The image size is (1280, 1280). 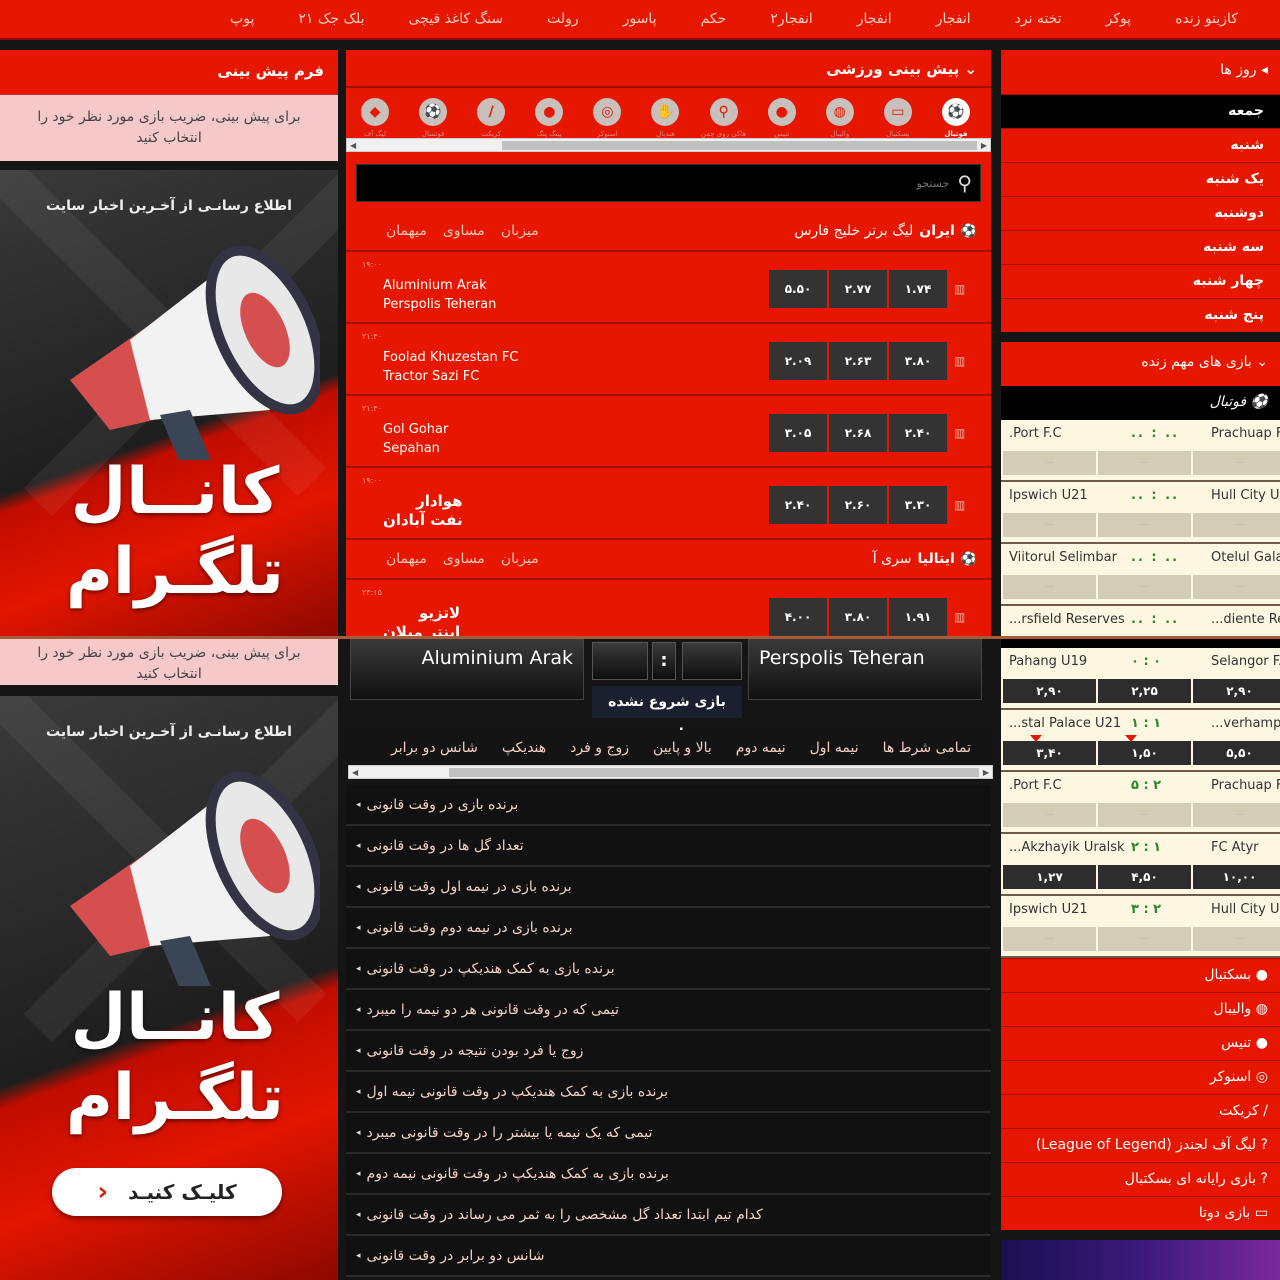 What do you see at coordinates (858, 289) in the screenshot?
I see `odd-button: ۲.۷۷` at bounding box center [858, 289].